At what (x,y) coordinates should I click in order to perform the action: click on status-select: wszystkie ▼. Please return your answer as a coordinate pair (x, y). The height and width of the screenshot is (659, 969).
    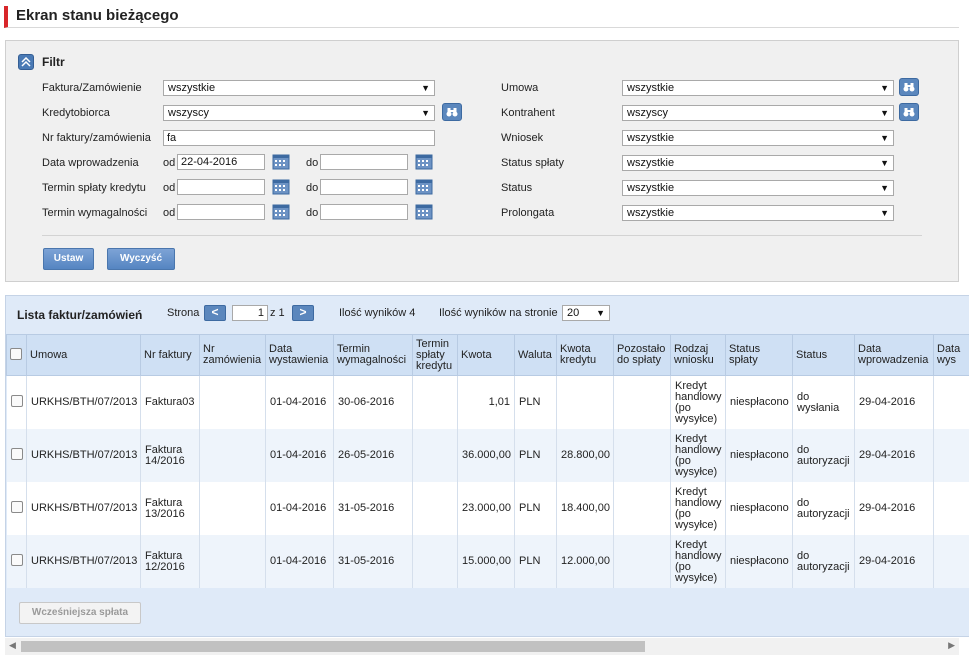
    Looking at the image, I should click on (758, 188).